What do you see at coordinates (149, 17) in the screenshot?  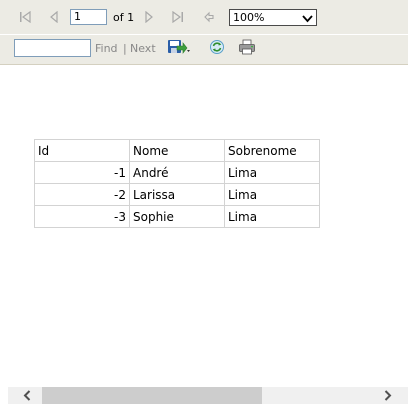 I see `next-page-icon` at bounding box center [149, 17].